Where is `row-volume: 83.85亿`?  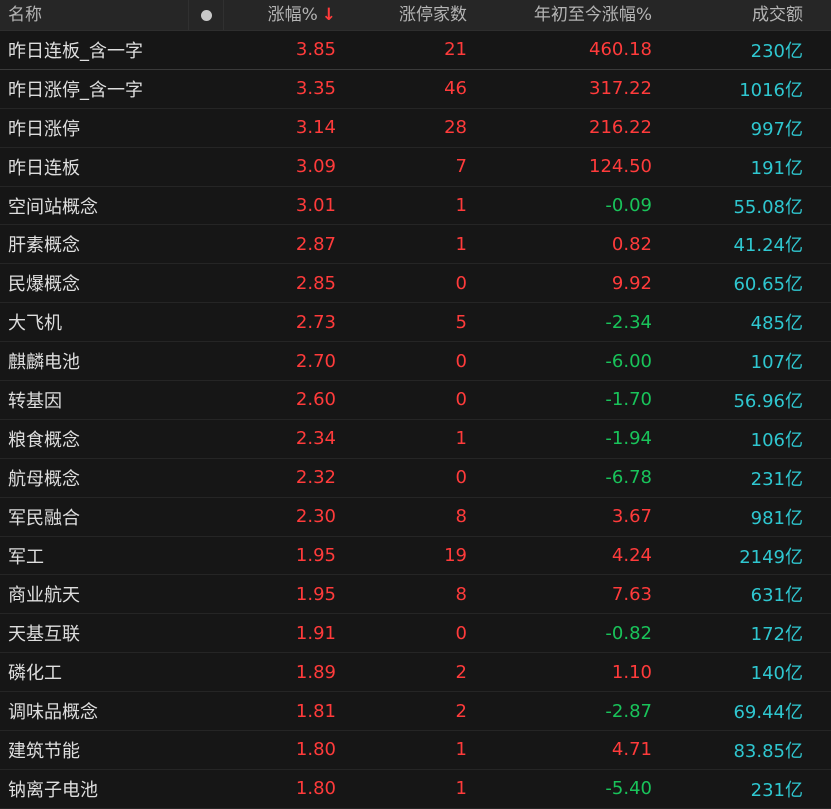 row-volume: 83.85亿 is located at coordinates (768, 751).